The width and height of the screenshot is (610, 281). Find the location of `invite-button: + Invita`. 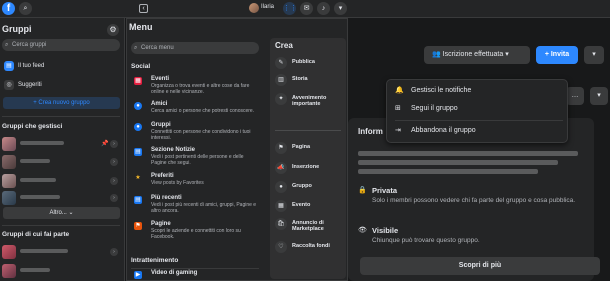

invite-button: + Invita is located at coordinates (557, 55).